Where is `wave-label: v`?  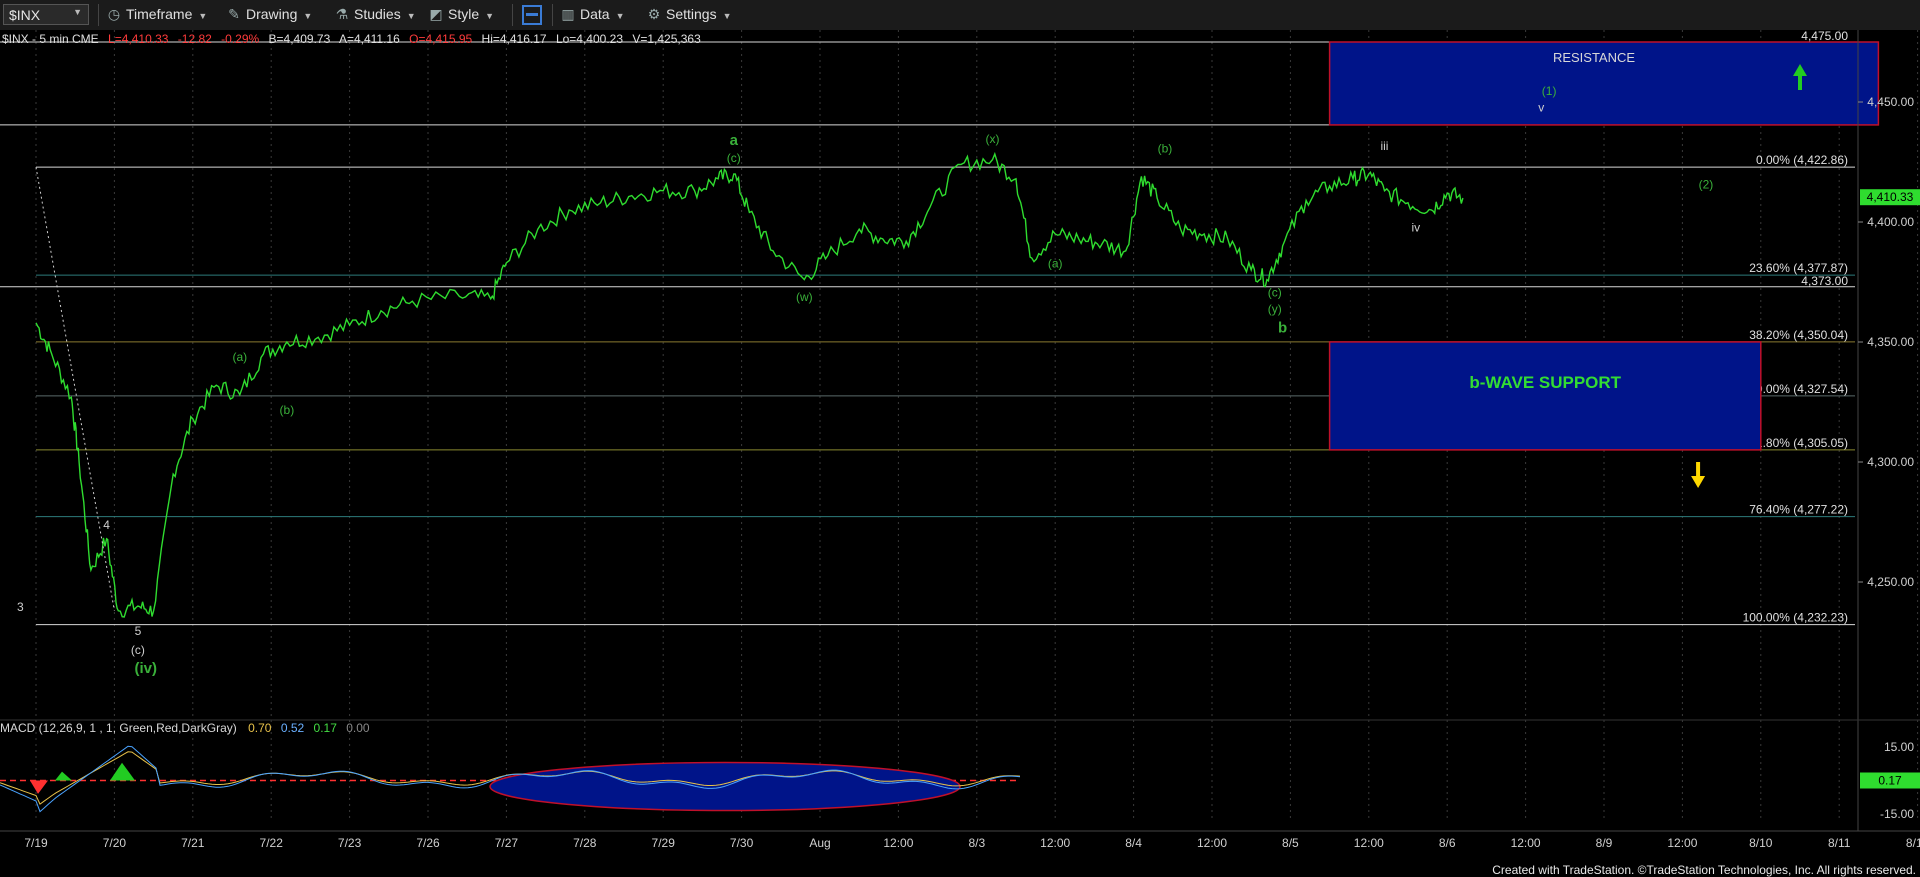 wave-label: v is located at coordinates (1541, 108).